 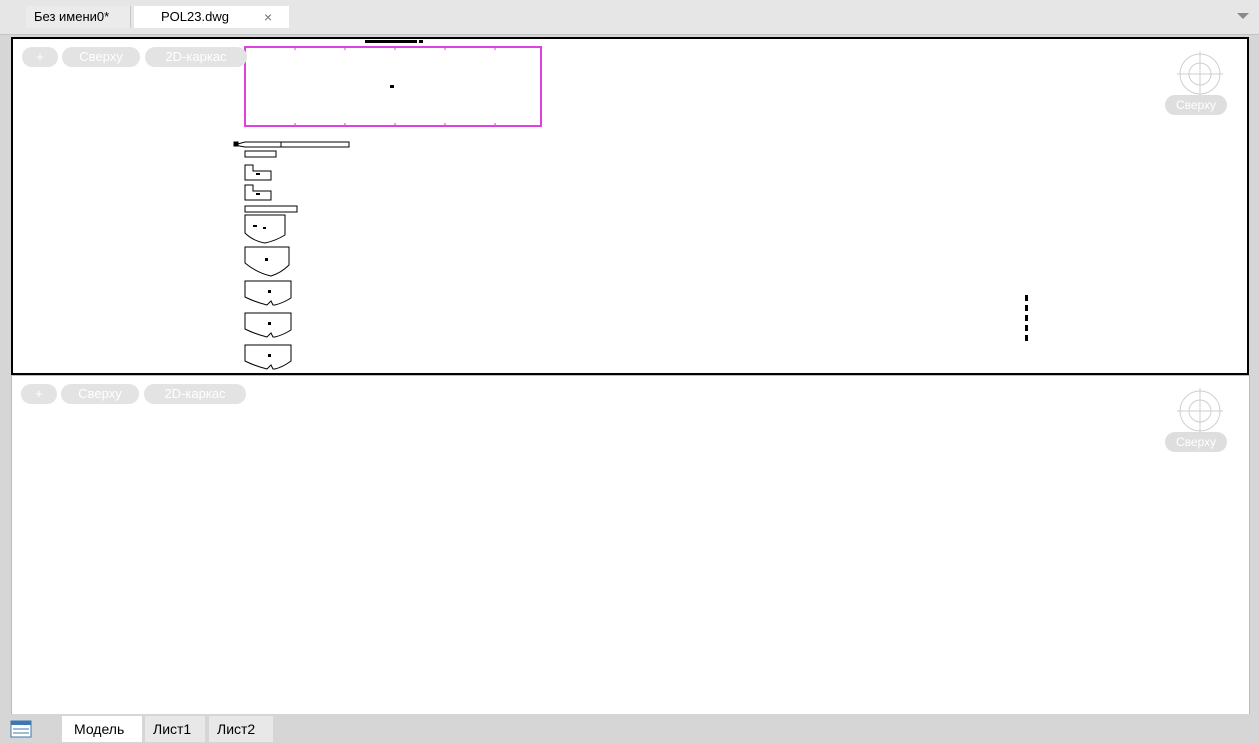 What do you see at coordinates (72, 16) in the screenshot?
I see `doc-tab-label: Без имени0*` at bounding box center [72, 16].